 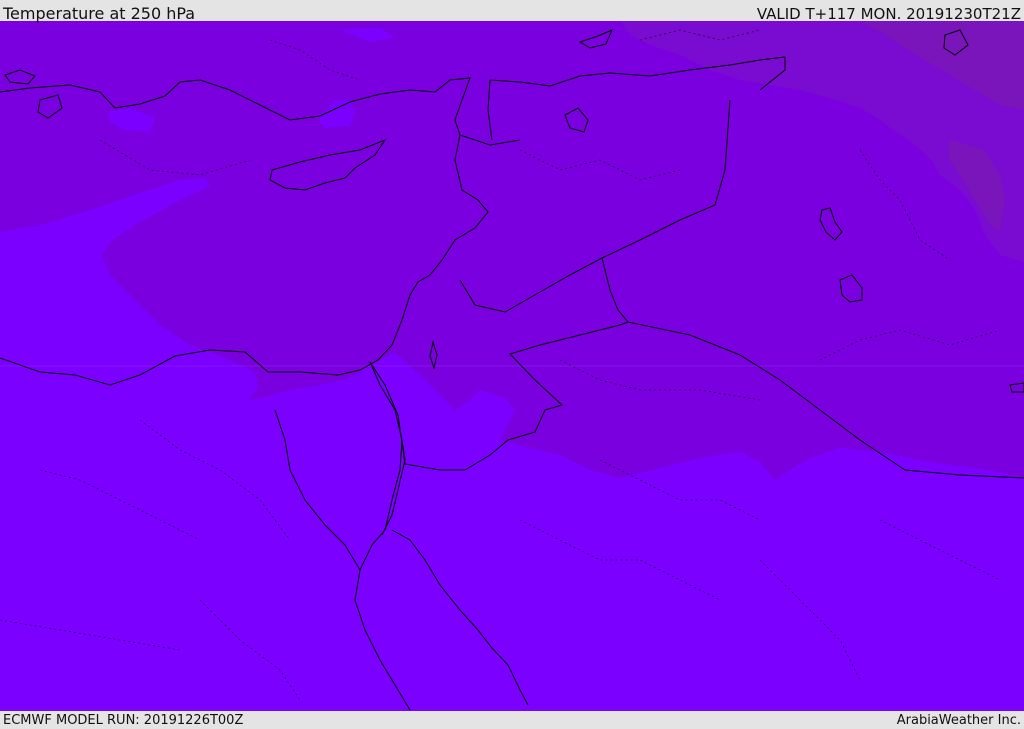 What do you see at coordinates (888, 13) in the screenshot?
I see `valid-time: VALID T+117 MON. 20191230T21Z` at bounding box center [888, 13].